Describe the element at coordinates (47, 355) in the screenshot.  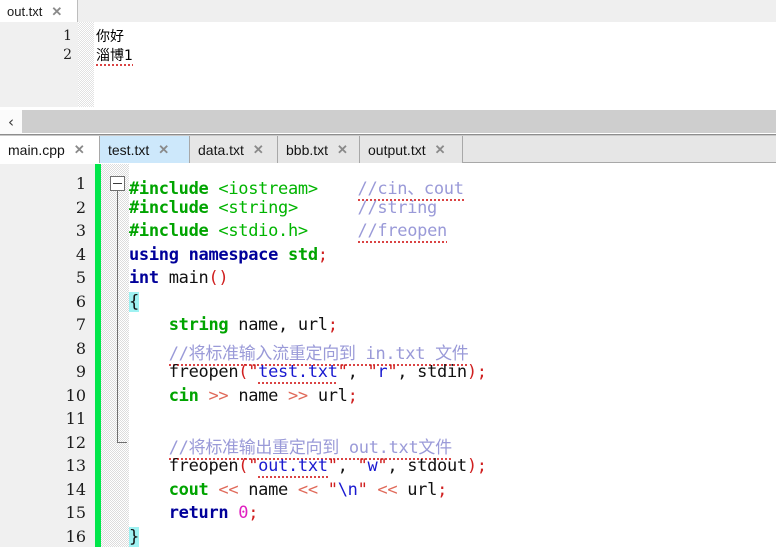
I see `line-number-gutter: 1 2 3 4 5 6 7 8 9 10 11 12 13 14 15 16` at that location.